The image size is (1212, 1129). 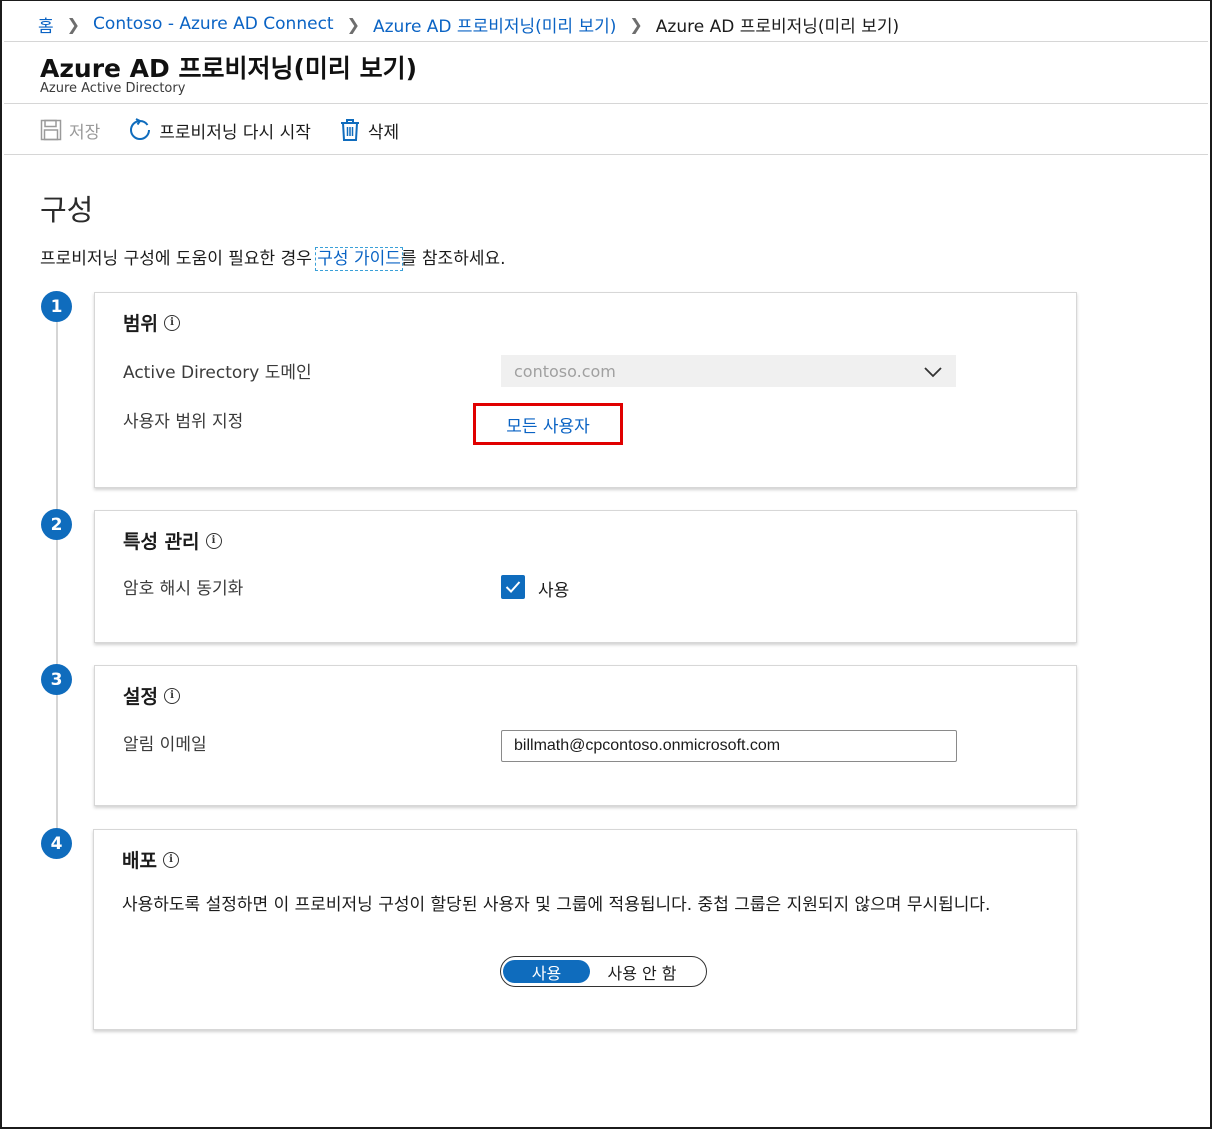 I want to click on help-text-prefix: 프로비저닝 구성에 도움이 필요한 경우, so click(x=179, y=259).